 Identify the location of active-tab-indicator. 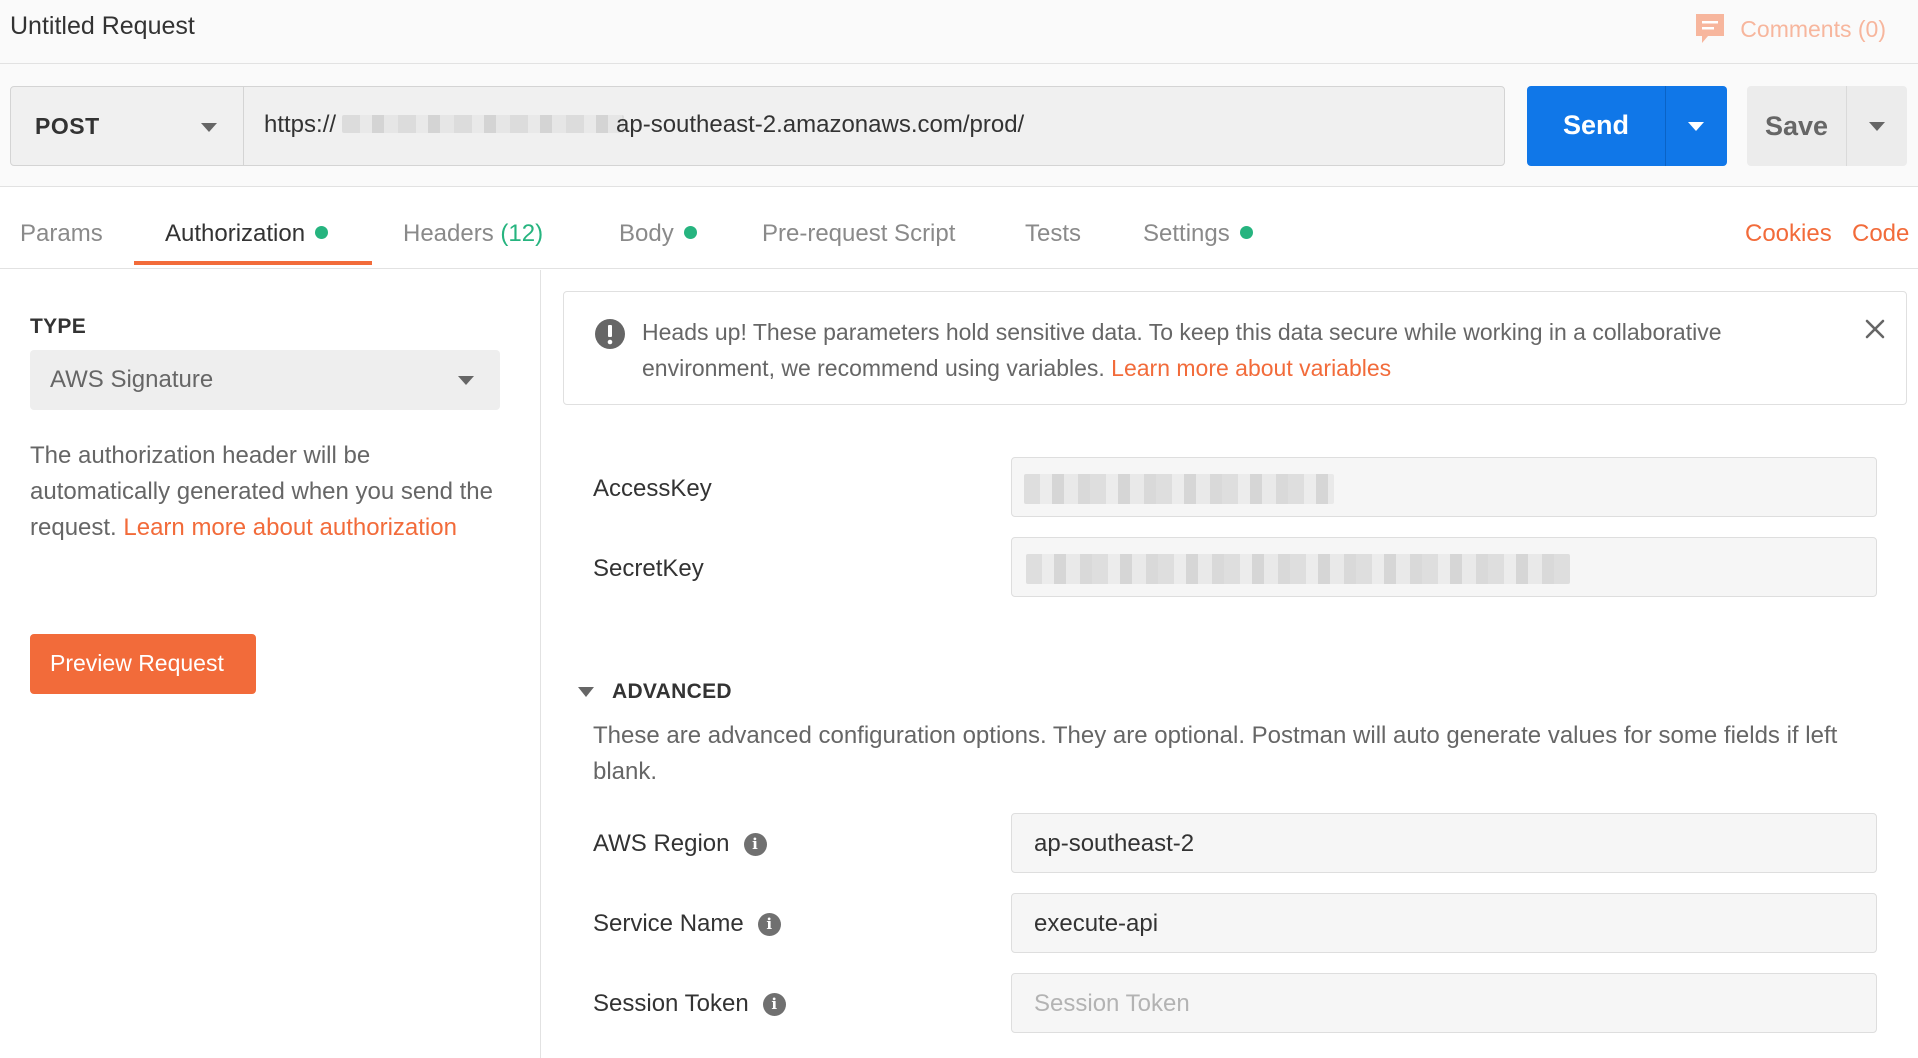
(253, 263).